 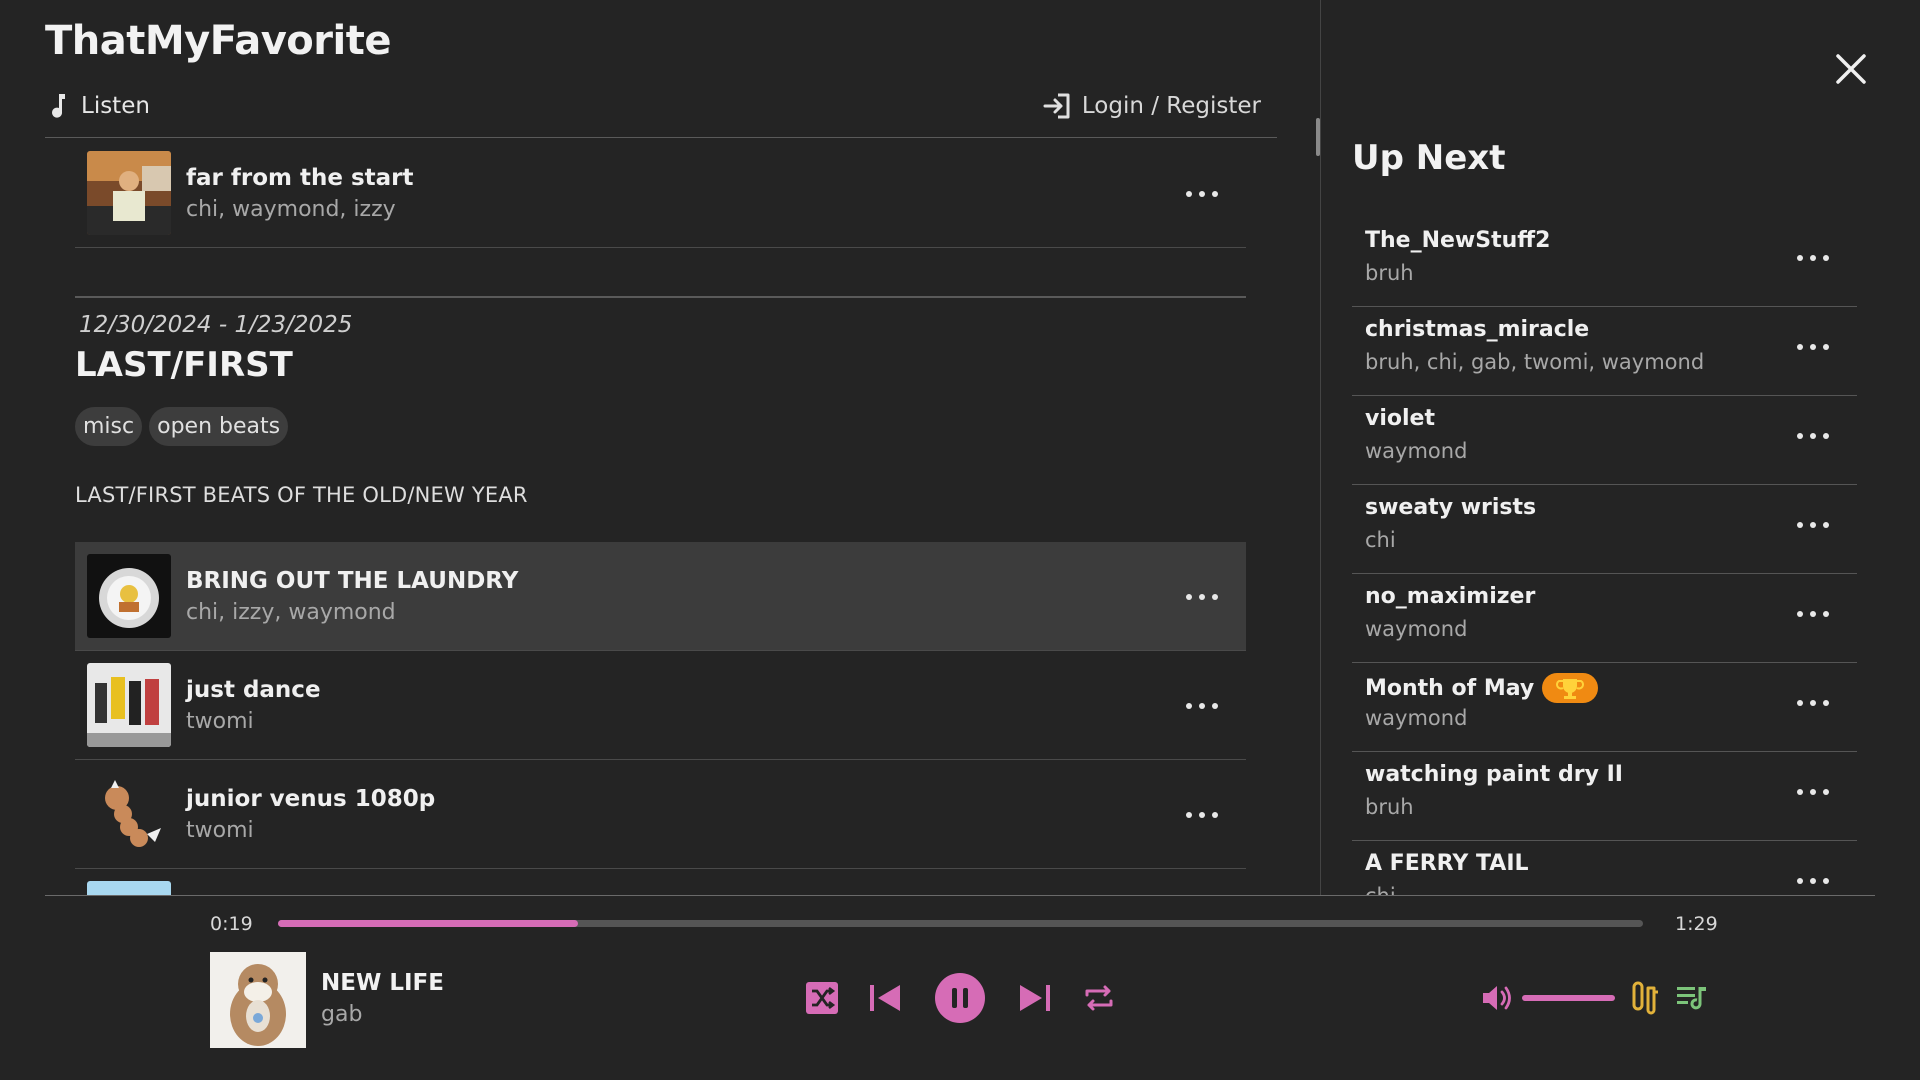 What do you see at coordinates (428, 923) in the screenshot?
I see `progress-fill` at bounding box center [428, 923].